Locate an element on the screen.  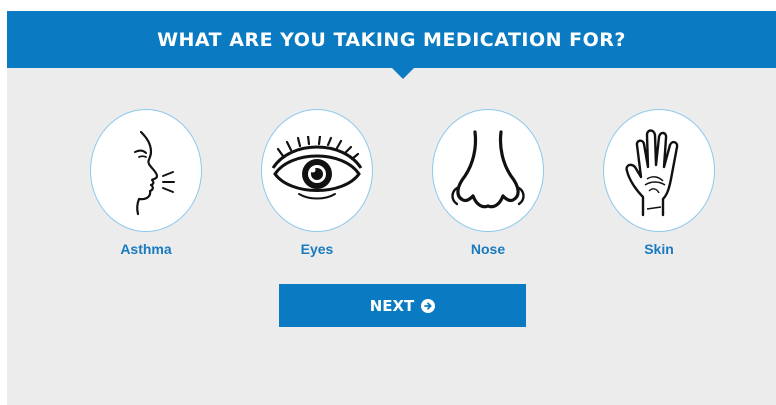
hand-icon is located at coordinates (652, 172).